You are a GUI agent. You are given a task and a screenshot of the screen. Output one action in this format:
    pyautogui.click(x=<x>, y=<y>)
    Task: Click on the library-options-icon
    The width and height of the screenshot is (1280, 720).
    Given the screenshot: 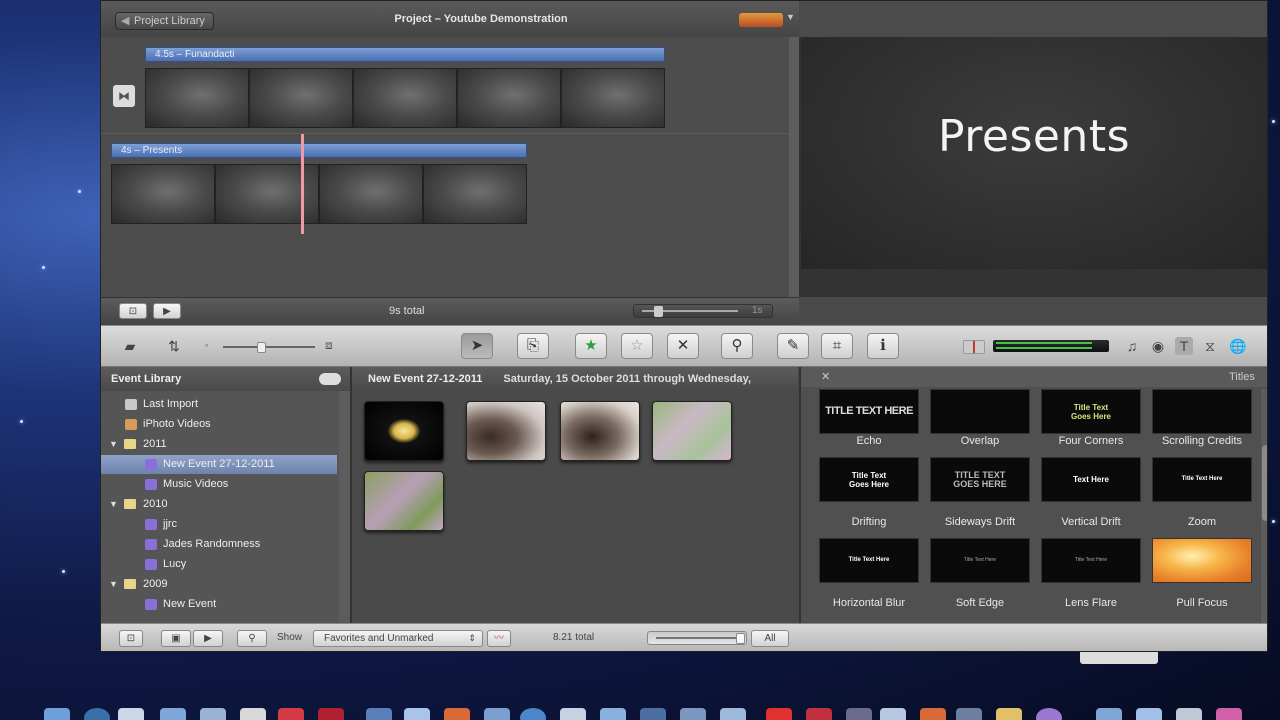 What is the action you would take?
    pyautogui.click(x=330, y=379)
    